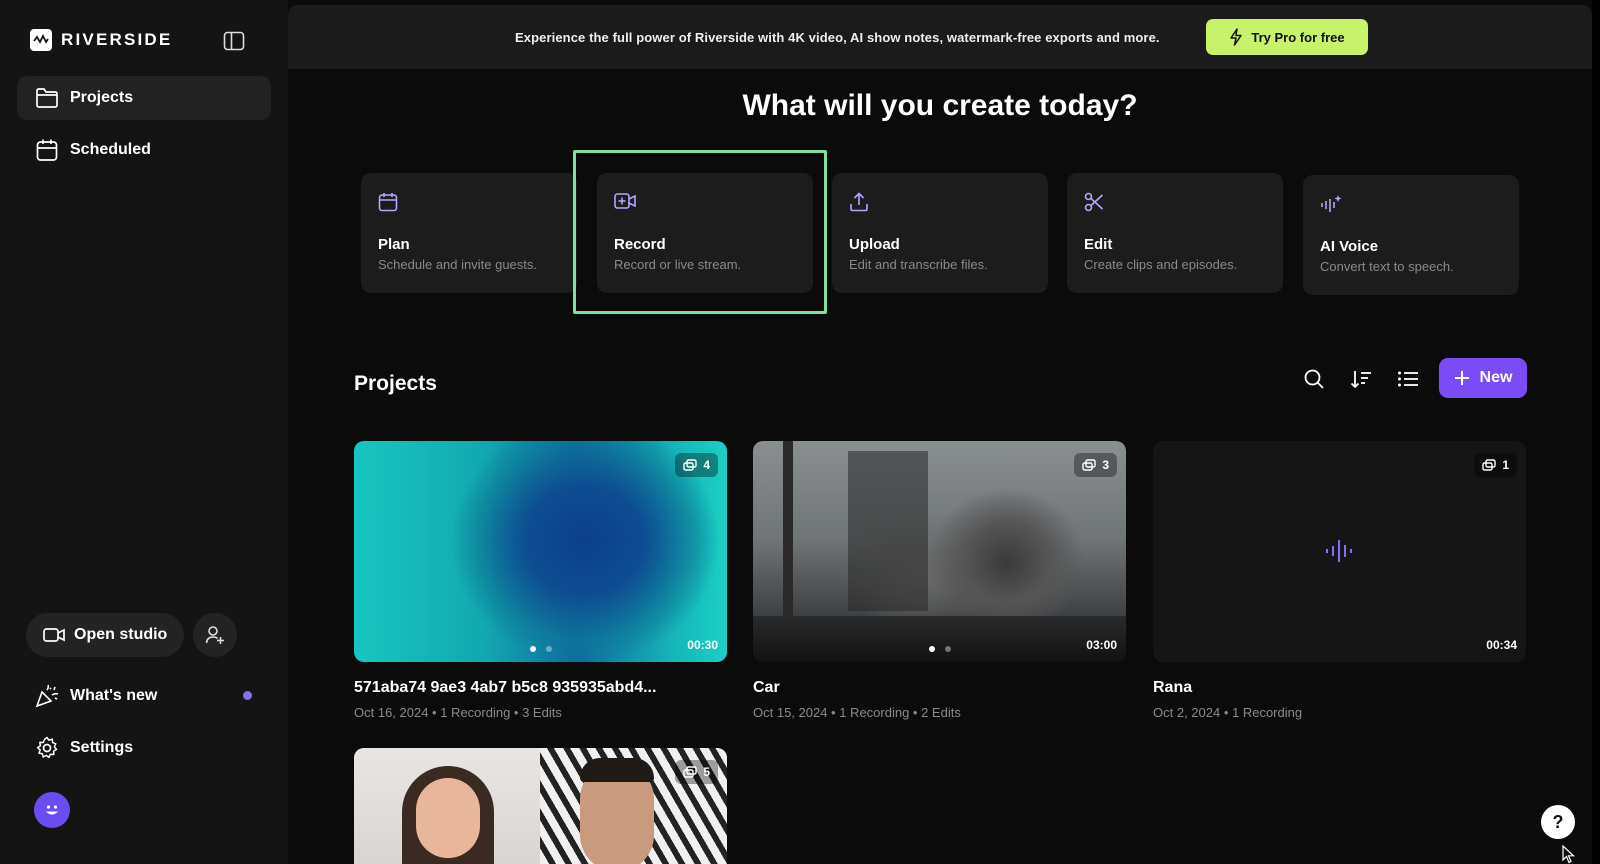 This screenshot has width=1600, height=864. Describe the element at coordinates (1461, 378) in the screenshot. I see `plus-icon` at that location.